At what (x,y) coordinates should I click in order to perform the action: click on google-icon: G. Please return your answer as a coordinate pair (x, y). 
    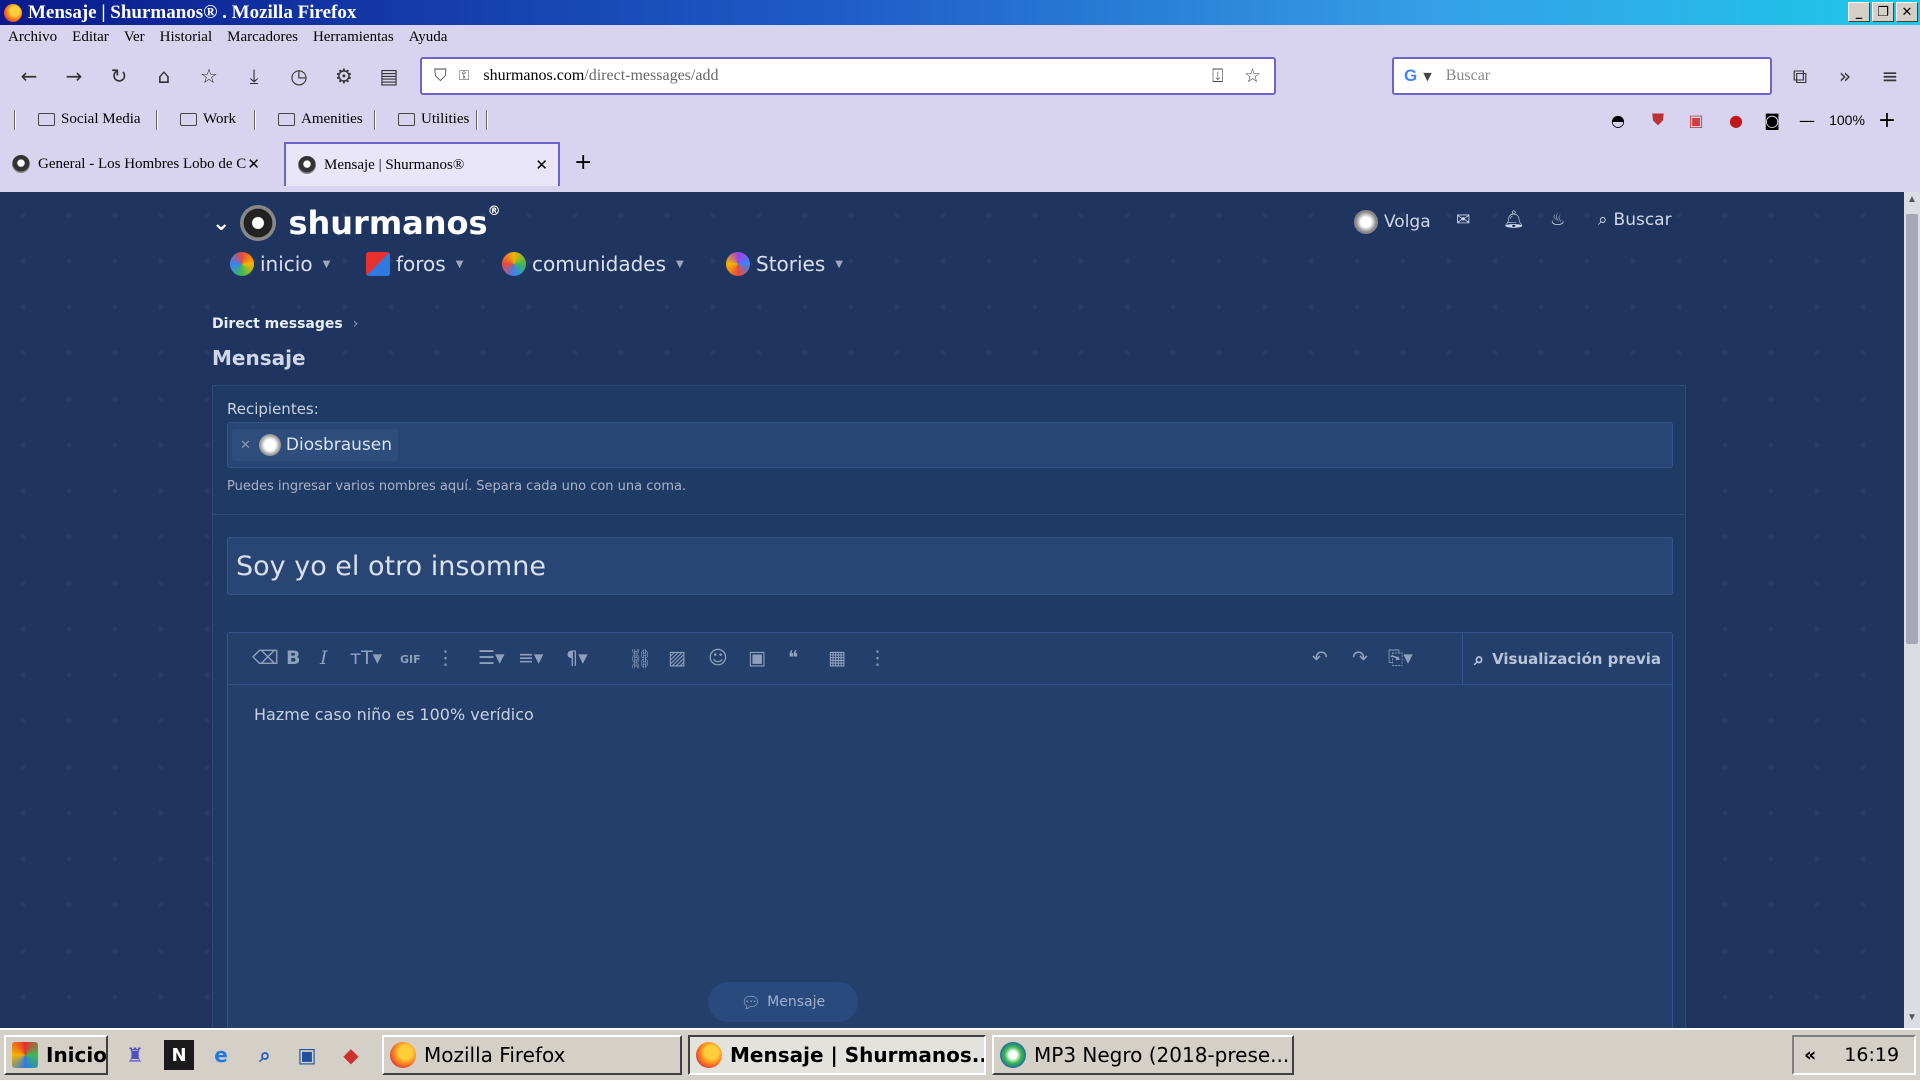
    Looking at the image, I should click on (1410, 76).